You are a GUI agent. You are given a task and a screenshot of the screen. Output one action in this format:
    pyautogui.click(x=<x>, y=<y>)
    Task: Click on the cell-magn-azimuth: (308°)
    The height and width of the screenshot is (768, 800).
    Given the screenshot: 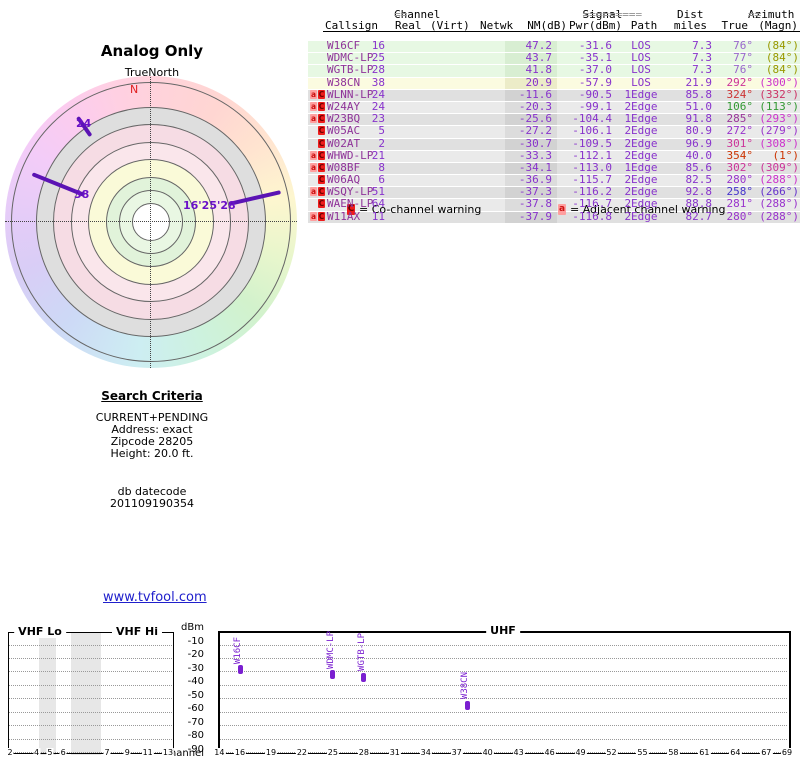 What is the action you would take?
    pyautogui.click(x=779, y=143)
    